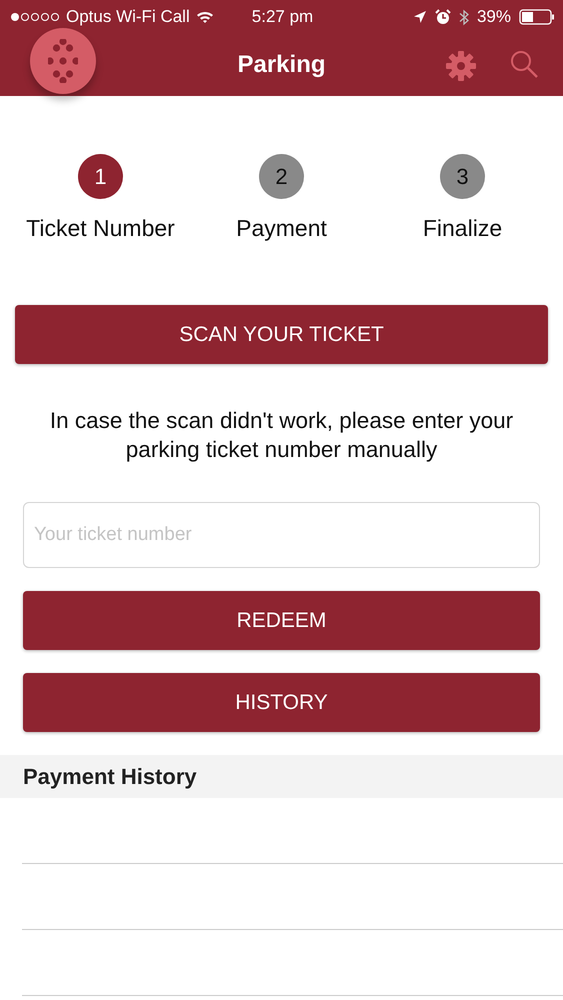 The image size is (563, 1000). I want to click on page-title: Parking, so click(281, 65).